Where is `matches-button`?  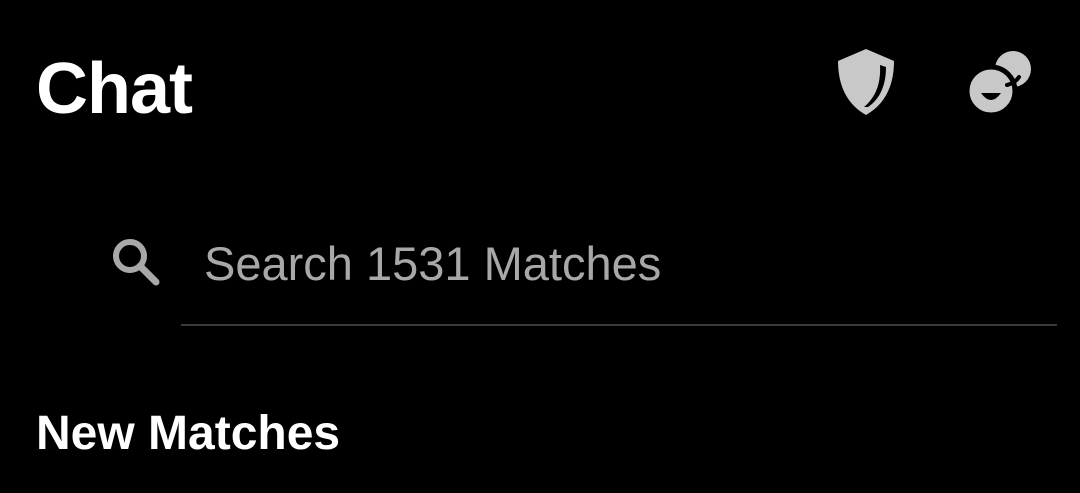 matches-button is located at coordinates (1000, 82).